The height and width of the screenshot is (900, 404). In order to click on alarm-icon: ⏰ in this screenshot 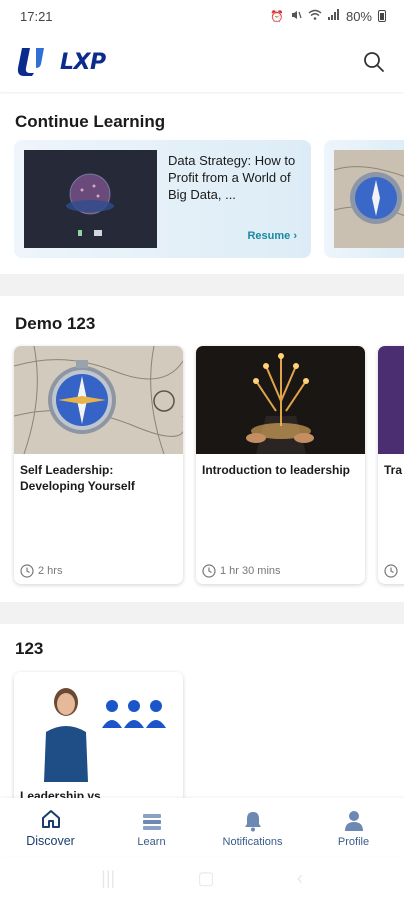, I will do `click(277, 16)`.